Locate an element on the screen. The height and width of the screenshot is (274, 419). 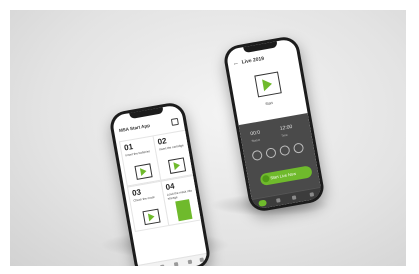
package-illustration-icon is located at coordinates (268, 84).